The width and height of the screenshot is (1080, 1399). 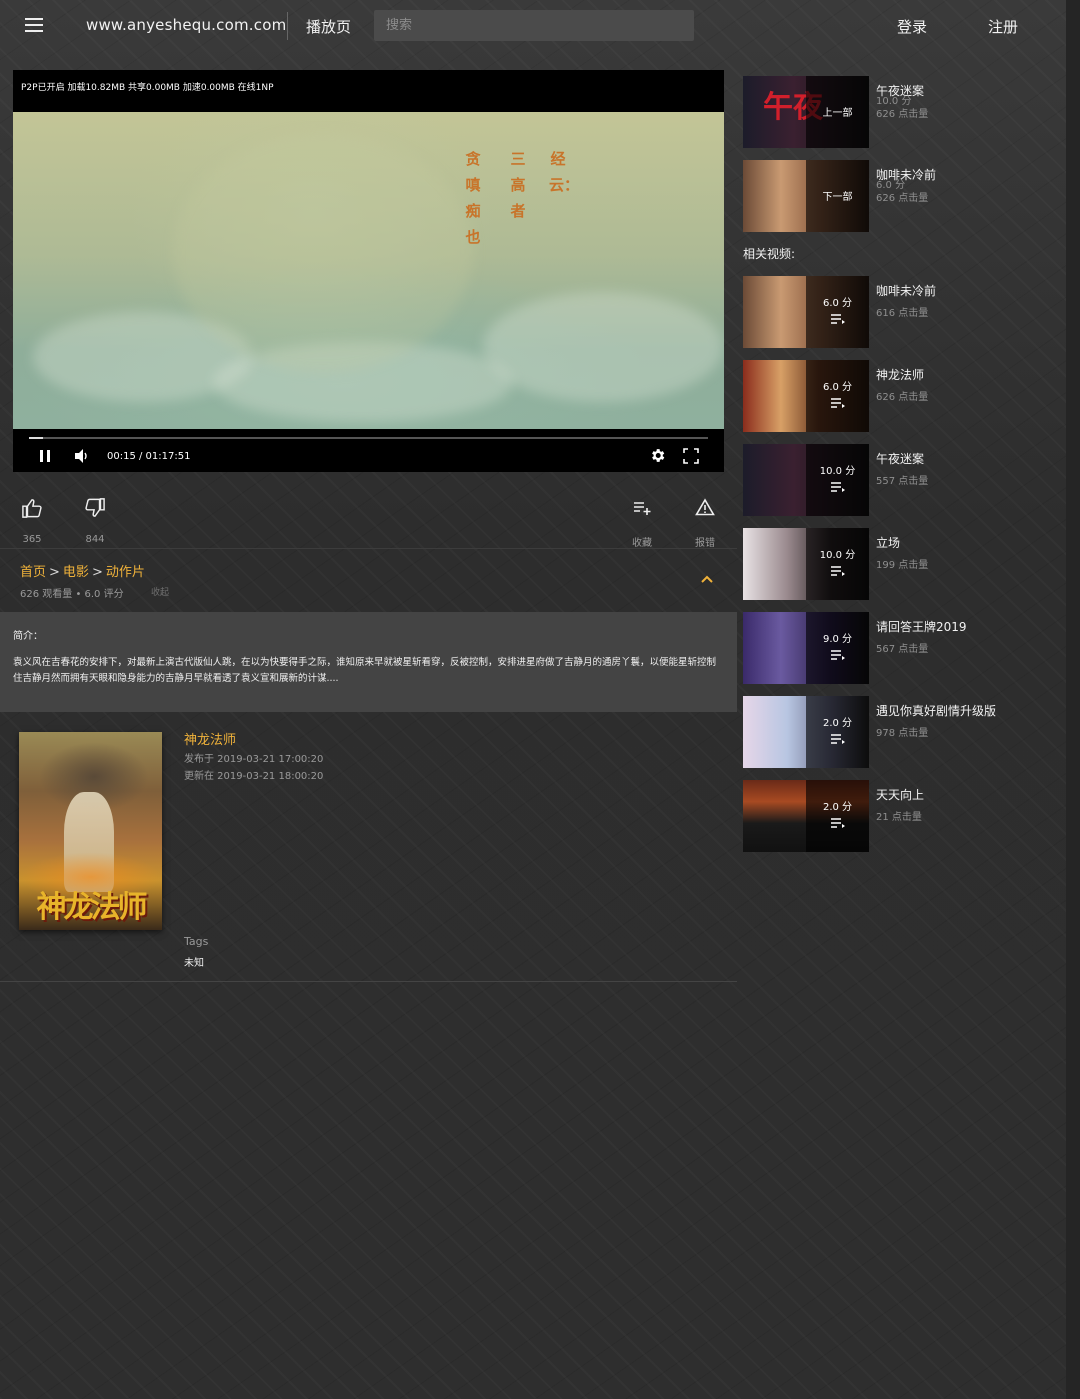 What do you see at coordinates (160, 591) in the screenshot?
I see `collapse-text: 收起` at bounding box center [160, 591].